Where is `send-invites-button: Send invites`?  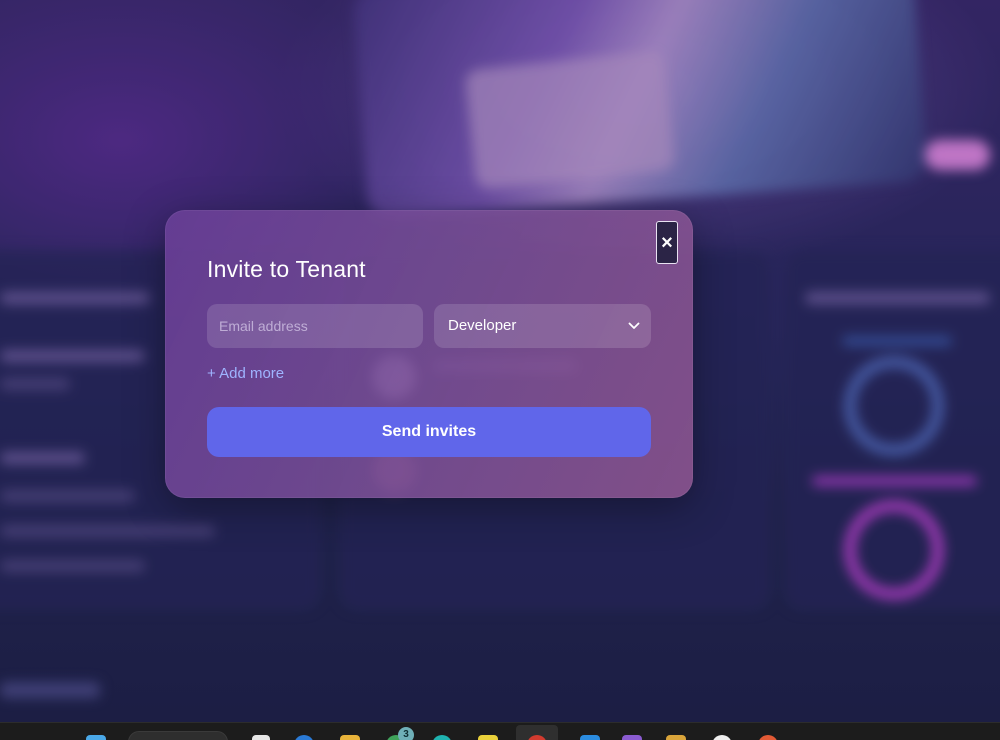 send-invites-button: Send invites is located at coordinates (429, 432).